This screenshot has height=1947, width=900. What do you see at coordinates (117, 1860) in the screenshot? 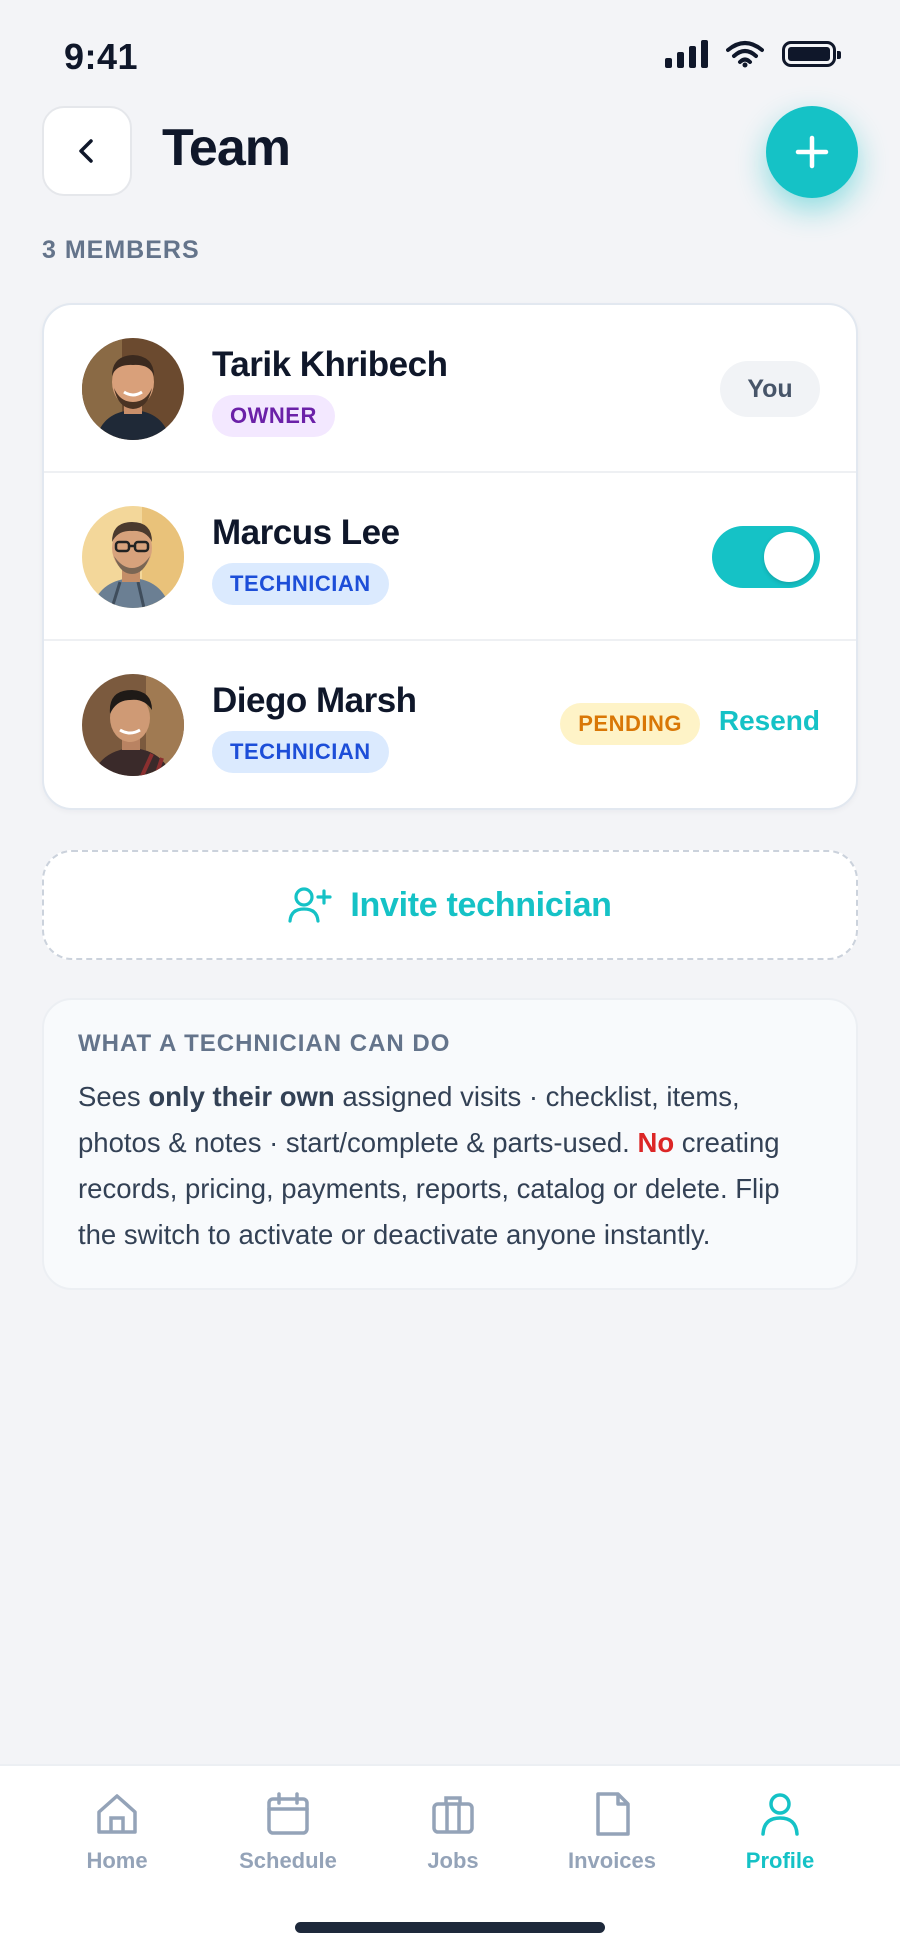
I see `tab-label: Home` at bounding box center [117, 1860].